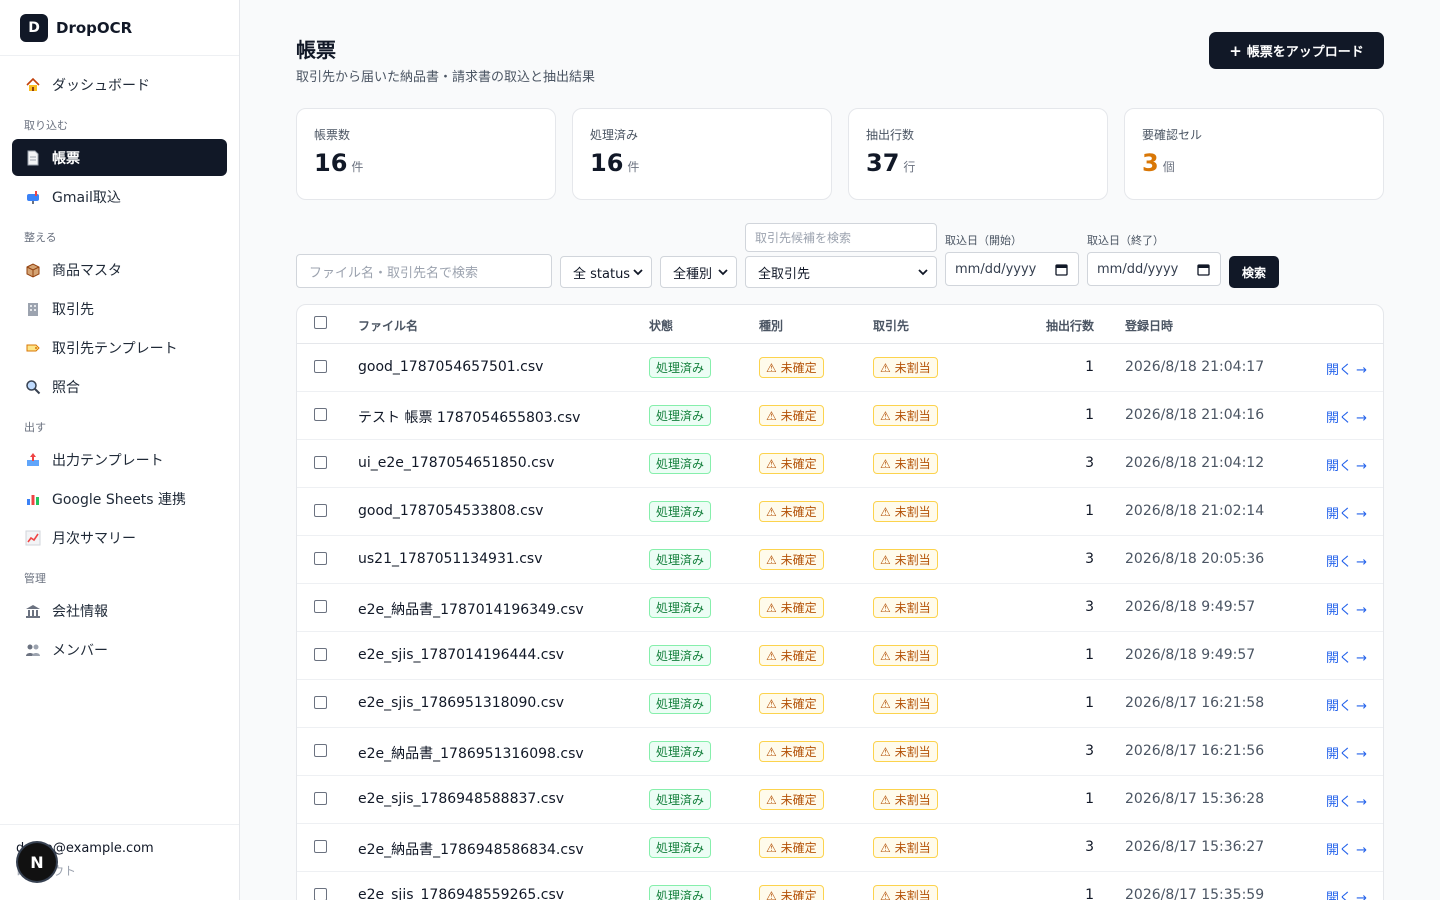 The height and width of the screenshot is (900, 1440). I want to click on sidebar-item-label: 会社情報, so click(80, 611).